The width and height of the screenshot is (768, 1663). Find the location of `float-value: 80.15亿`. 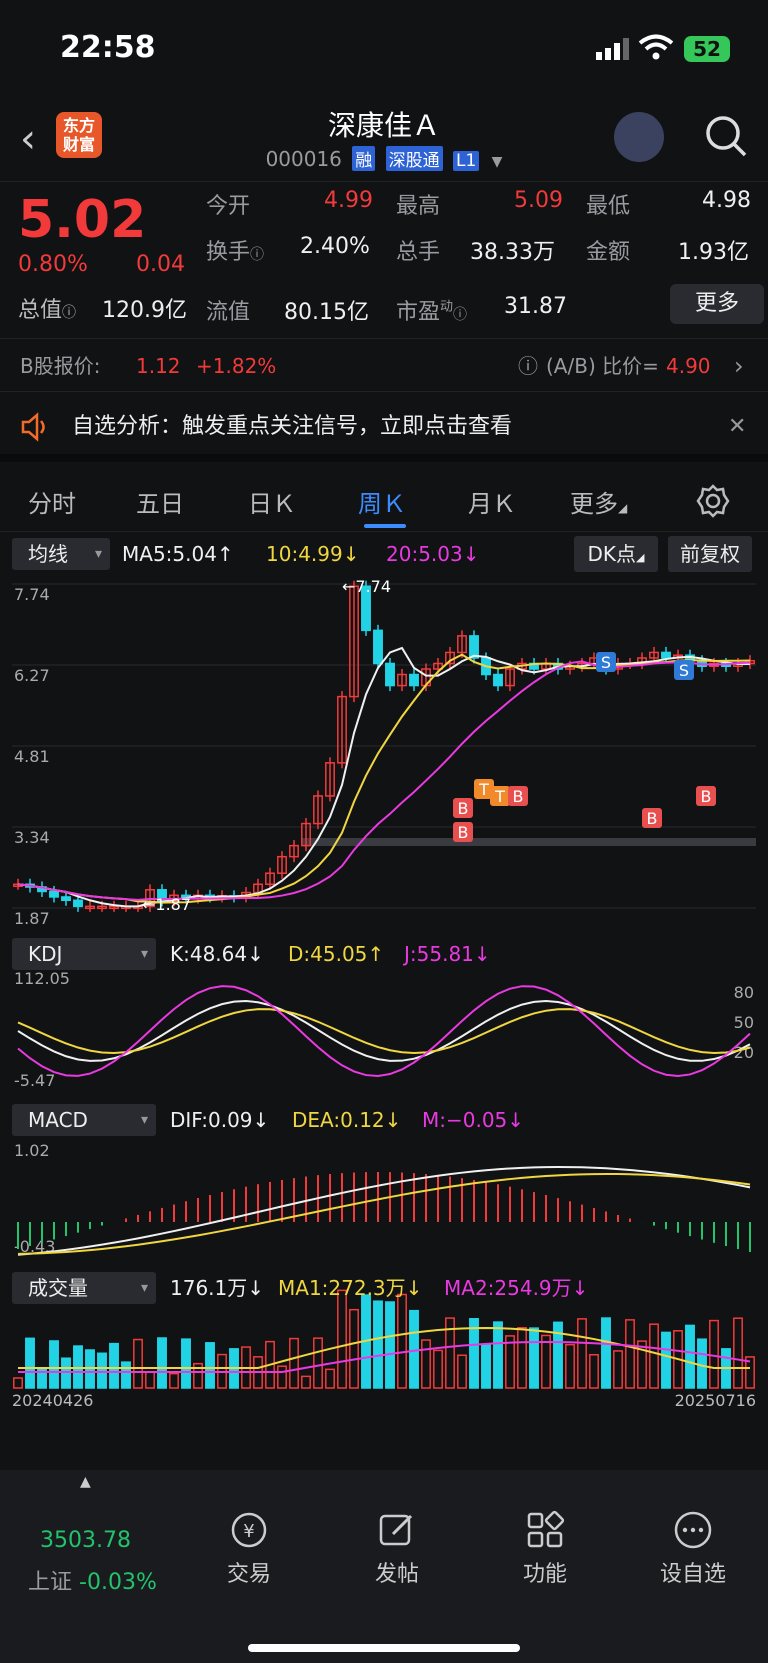

float-value: 80.15亿 is located at coordinates (326, 312).